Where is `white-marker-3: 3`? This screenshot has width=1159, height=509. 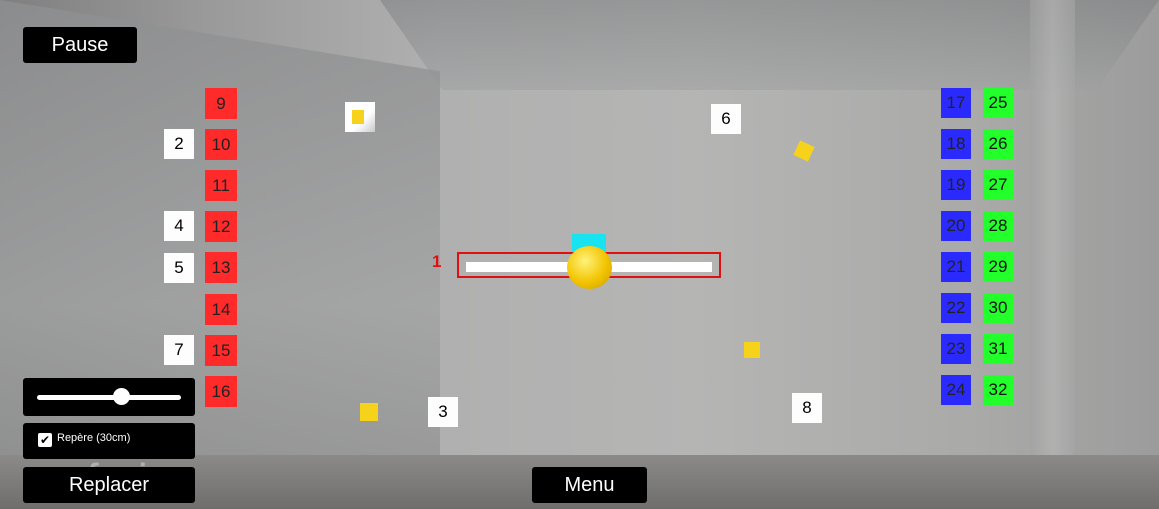 white-marker-3: 3 is located at coordinates (443, 412).